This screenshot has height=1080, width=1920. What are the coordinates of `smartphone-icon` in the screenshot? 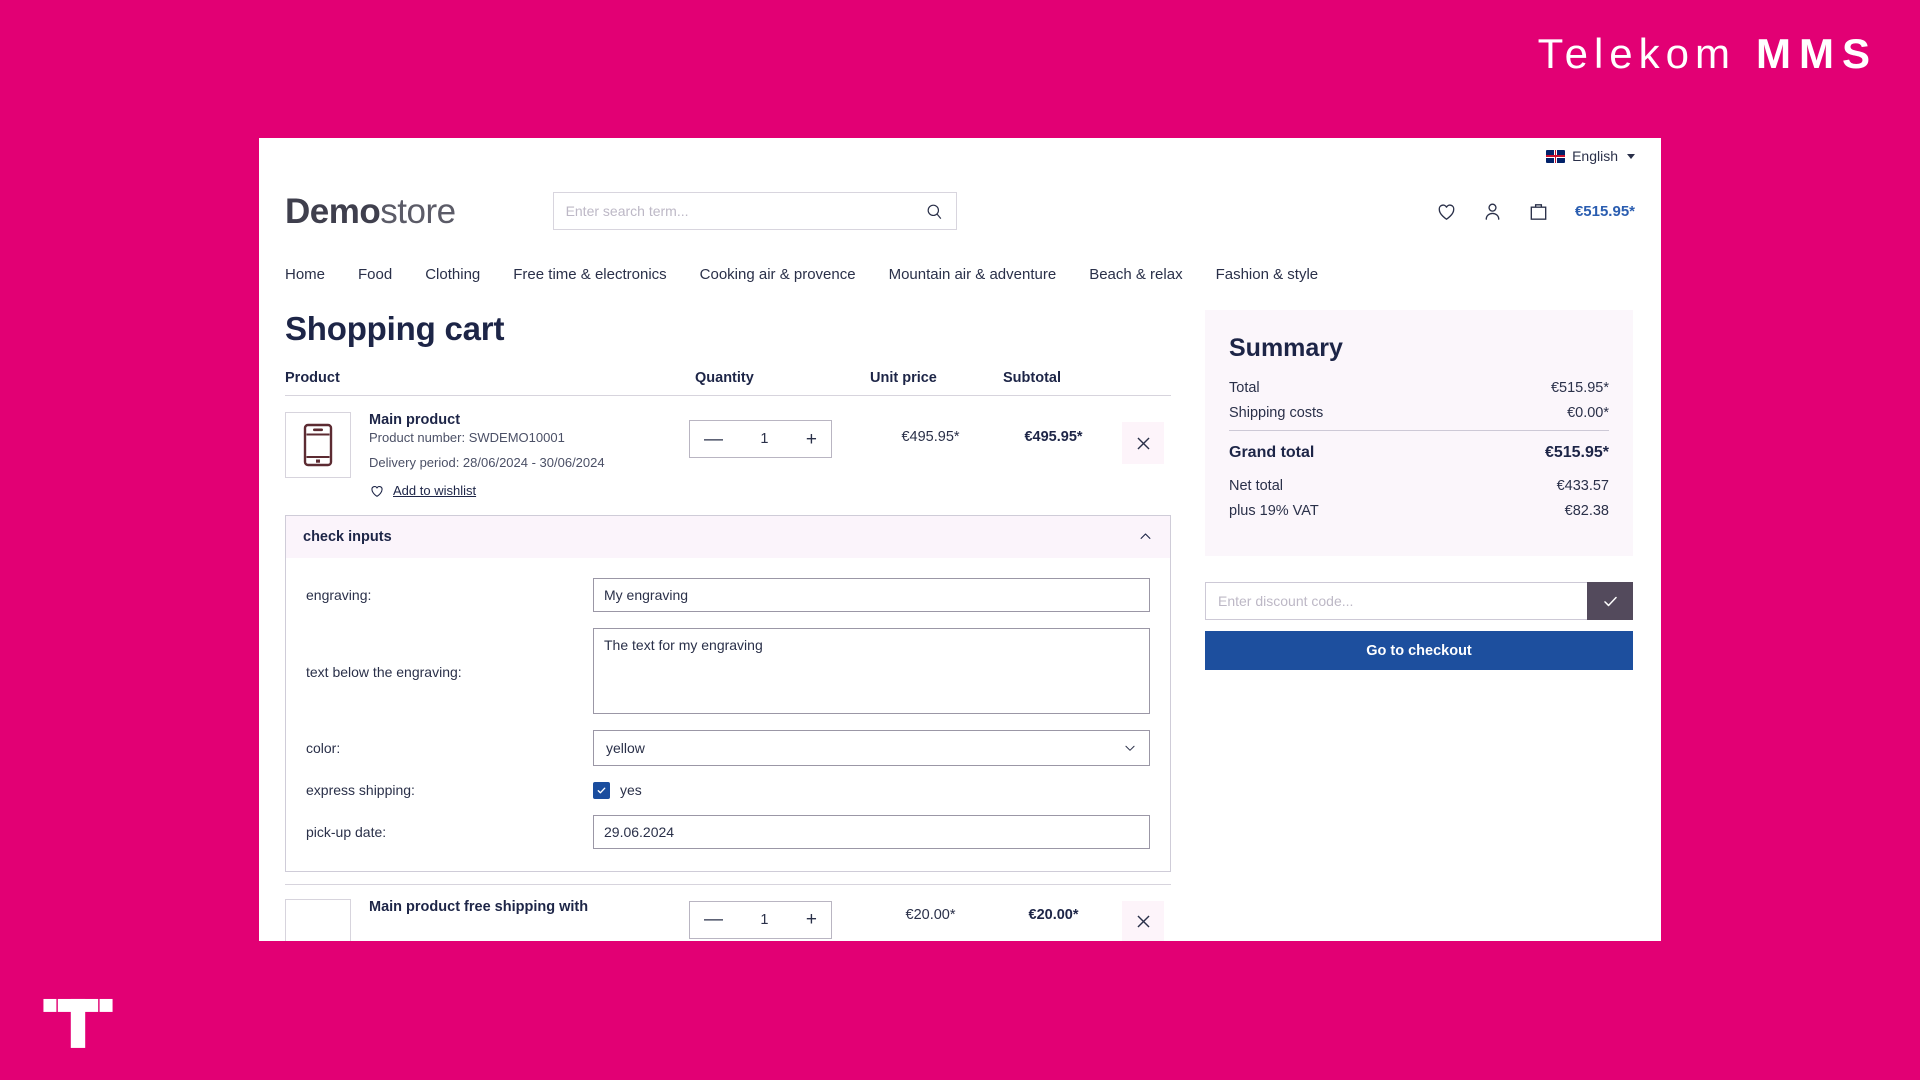 It's located at (318, 445).